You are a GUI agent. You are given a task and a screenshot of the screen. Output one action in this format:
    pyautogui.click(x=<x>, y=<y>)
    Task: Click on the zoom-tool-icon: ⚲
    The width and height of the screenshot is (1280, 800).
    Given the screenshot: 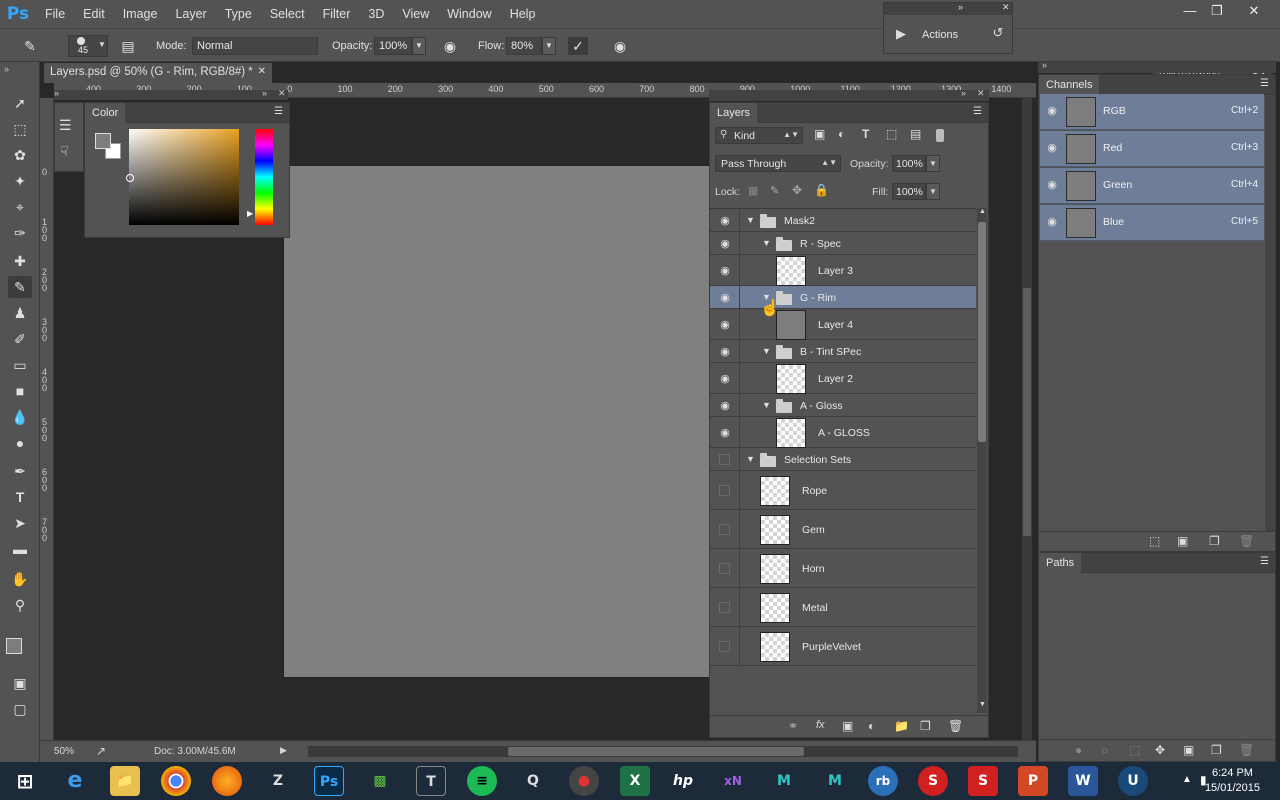 What is the action you would take?
    pyautogui.click(x=20, y=605)
    